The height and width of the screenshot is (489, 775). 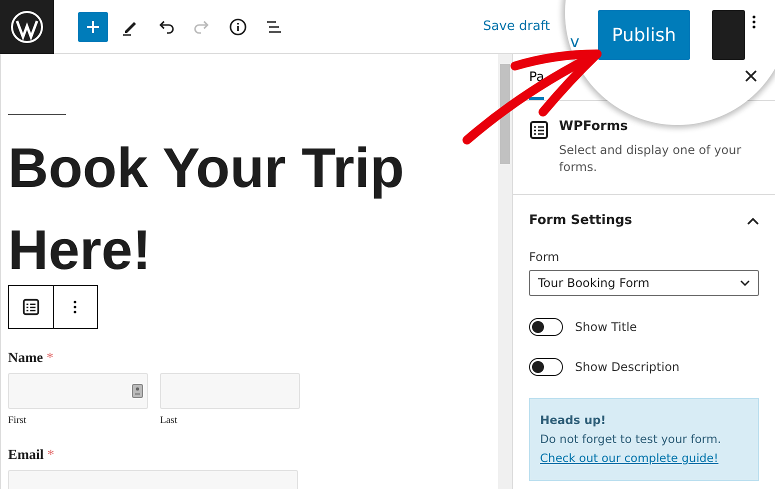 What do you see at coordinates (573, 420) in the screenshot?
I see `notice-title: Heads up!` at bounding box center [573, 420].